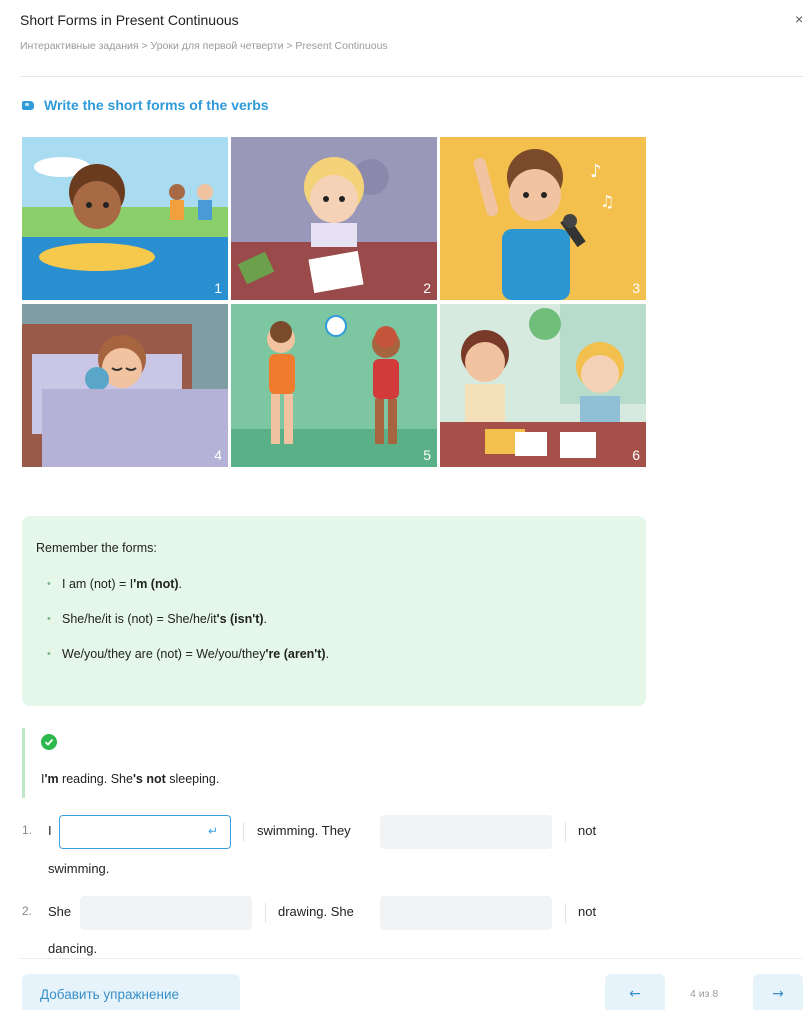 The height and width of the screenshot is (1010, 803). Describe the element at coordinates (295, 654) in the screenshot. I see `form-short: 're (aren't)` at that location.